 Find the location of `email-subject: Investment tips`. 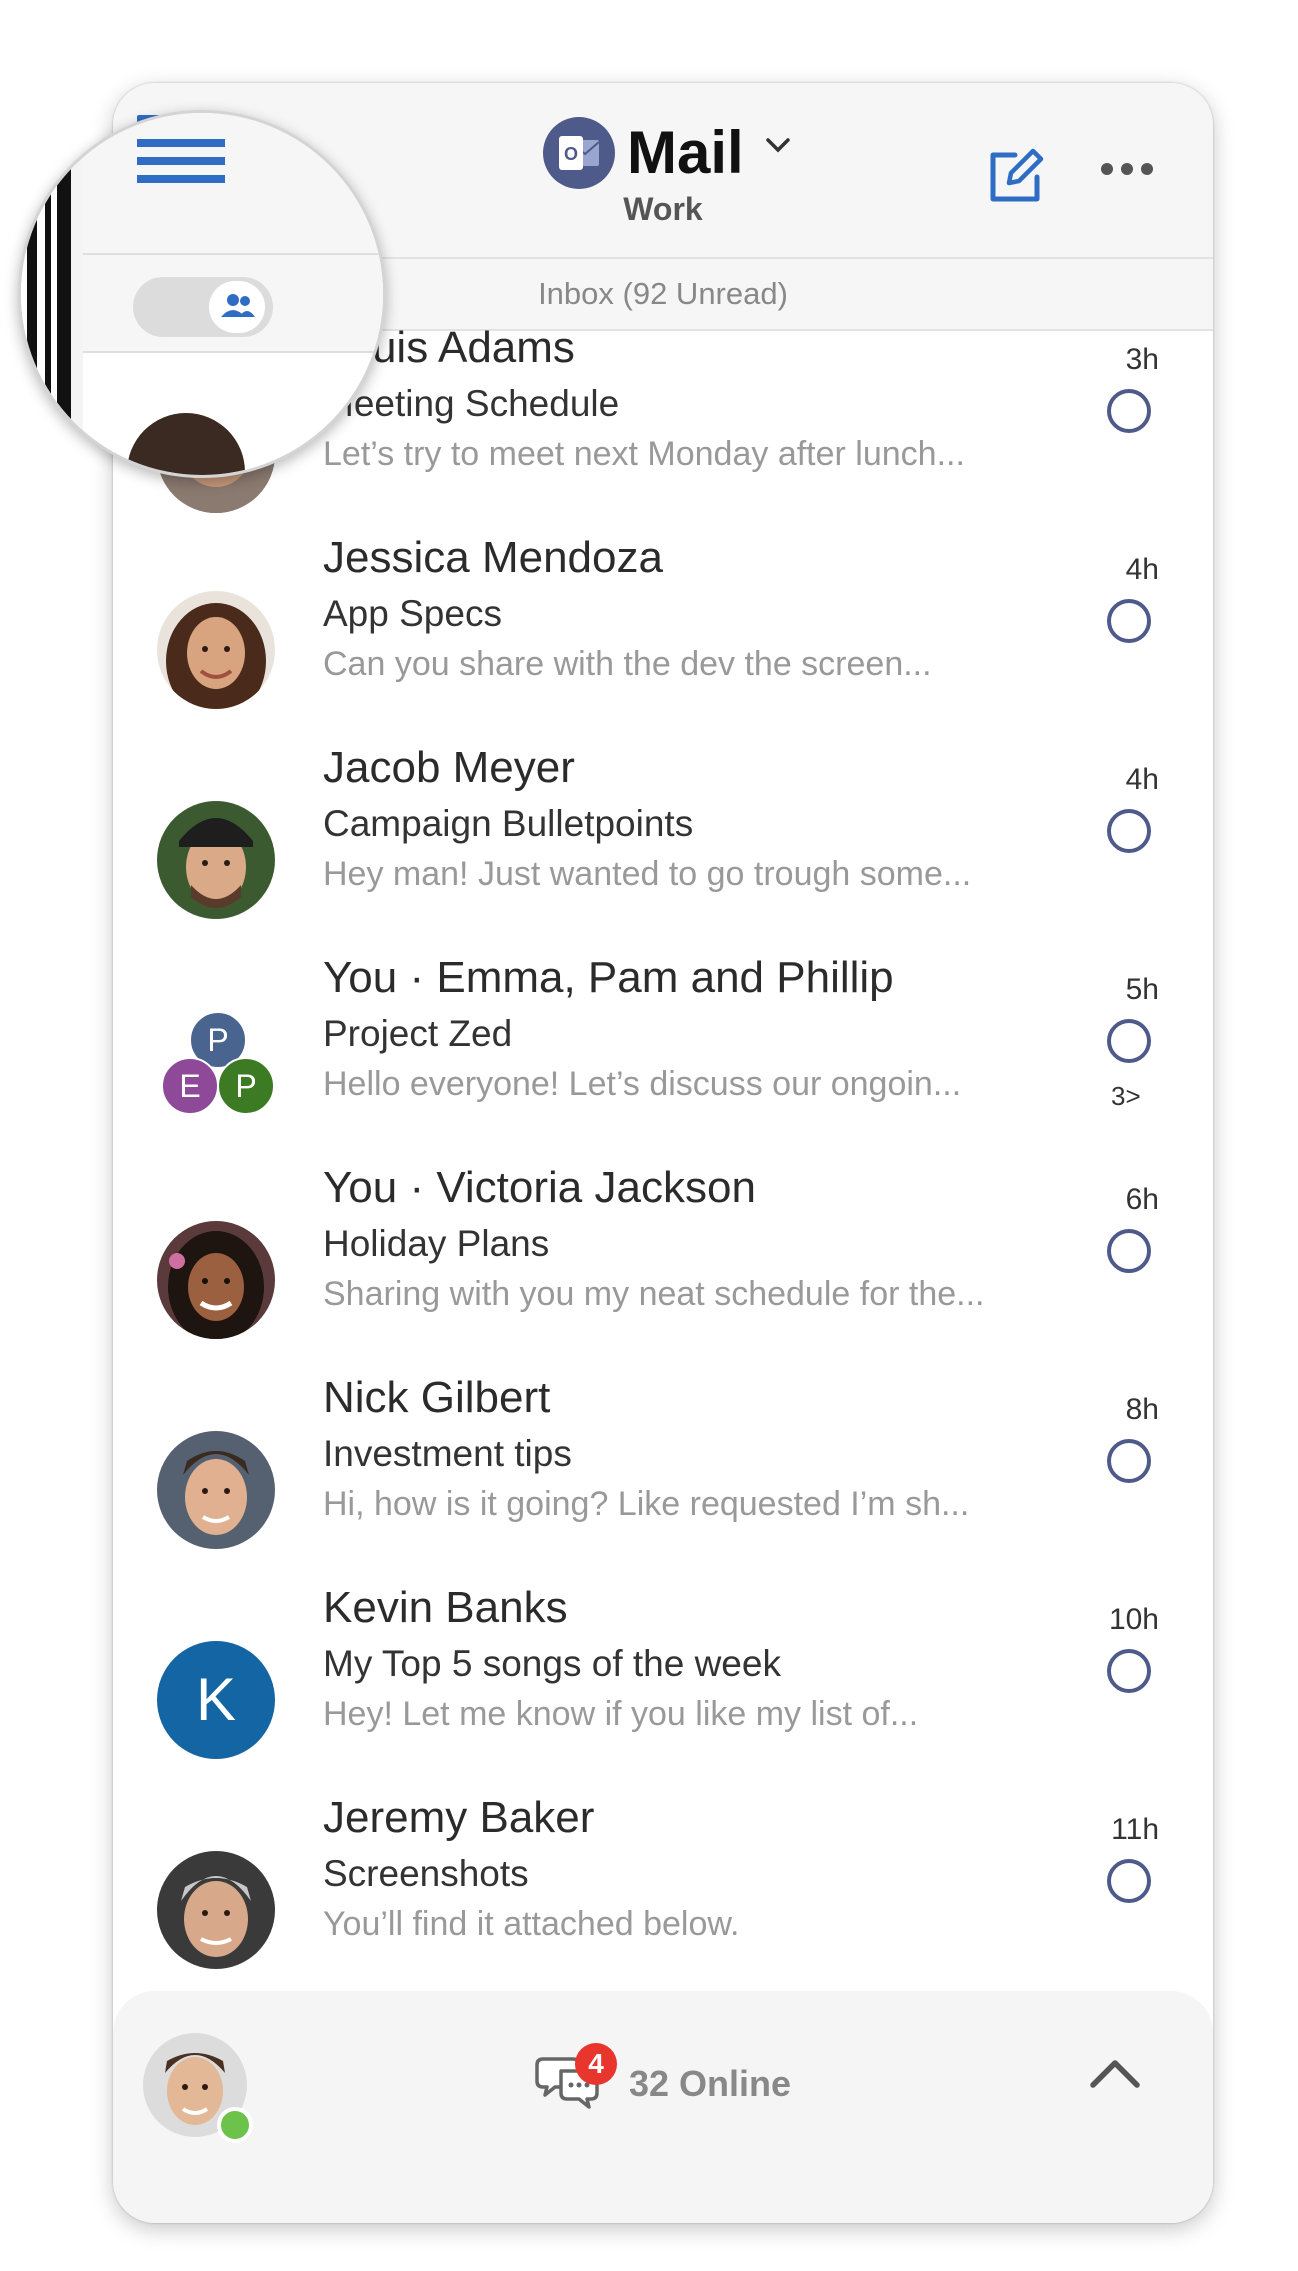

email-subject: Investment tips is located at coordinates (447, 1453).